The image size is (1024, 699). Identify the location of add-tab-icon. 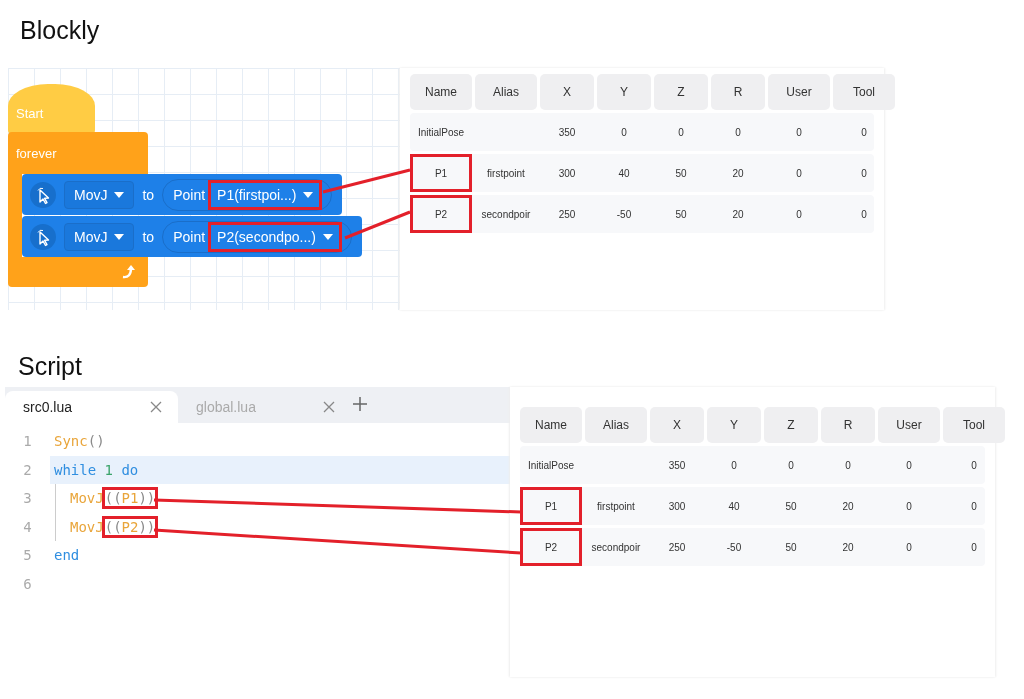
(360, 404).